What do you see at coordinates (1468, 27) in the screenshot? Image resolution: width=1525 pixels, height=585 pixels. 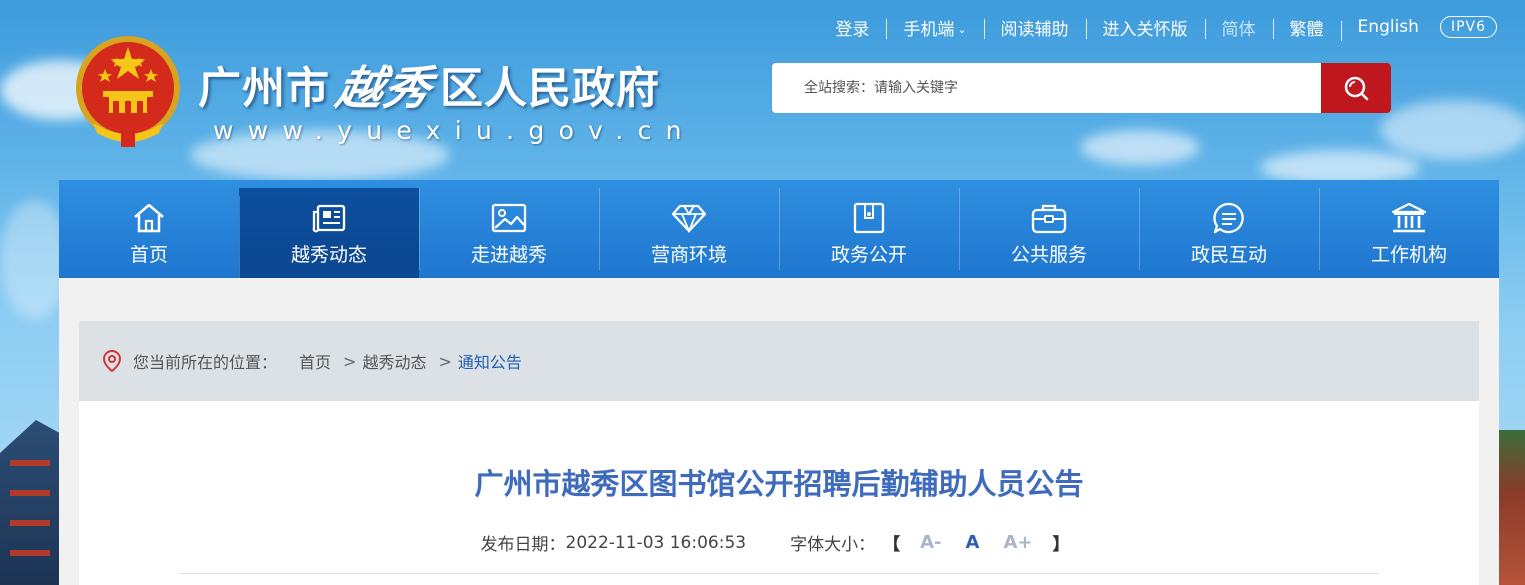 I see `ipv6-badge: IPV6` at bounding box center [1468, 27].